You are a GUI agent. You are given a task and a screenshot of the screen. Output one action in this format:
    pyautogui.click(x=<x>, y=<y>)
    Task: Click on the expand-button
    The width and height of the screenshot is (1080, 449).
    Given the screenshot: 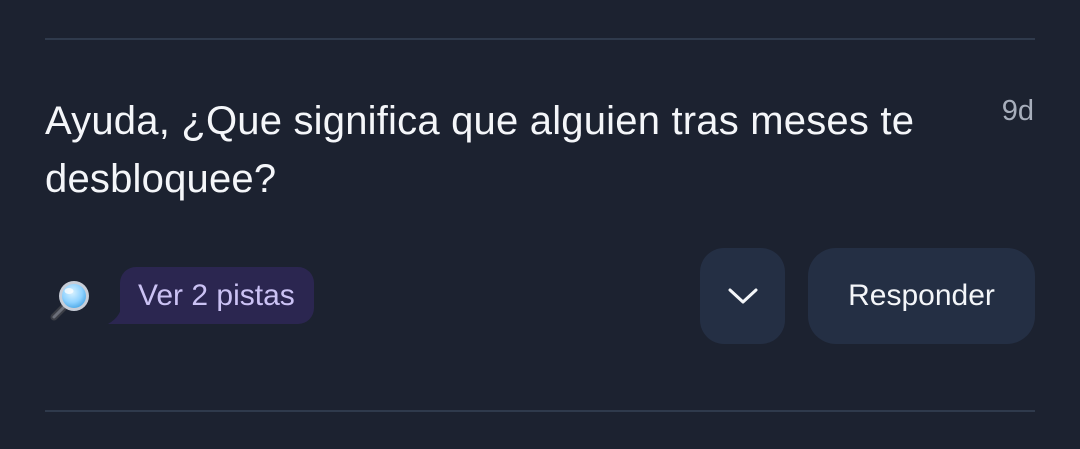 What is the action you would take?
    pyautogui.click(x=742, y=296)
    